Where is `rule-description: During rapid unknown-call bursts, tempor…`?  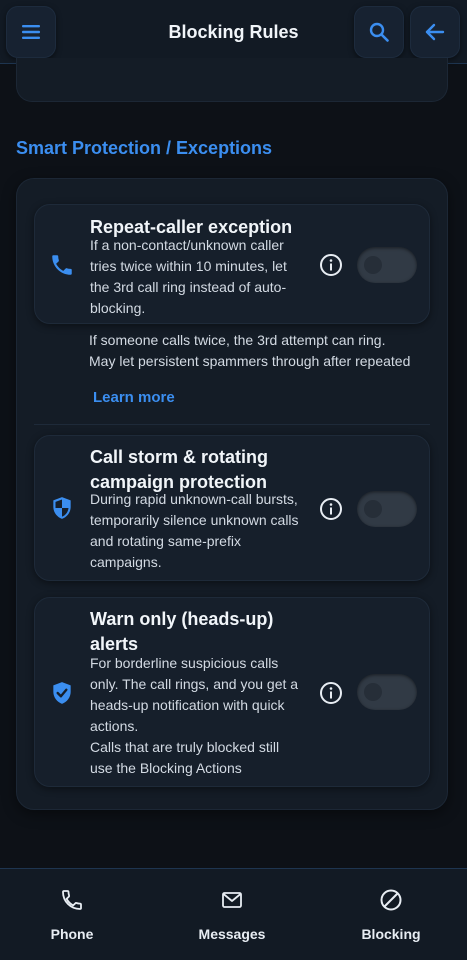 rule-description: During rapid unknown-call bursts, tempor… is located at coordinates (194, 530).